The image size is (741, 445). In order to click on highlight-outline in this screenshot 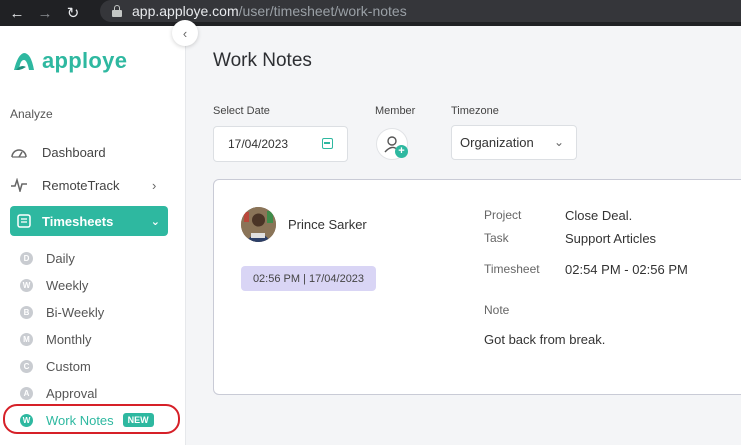, I will do `click(91, 419)`.